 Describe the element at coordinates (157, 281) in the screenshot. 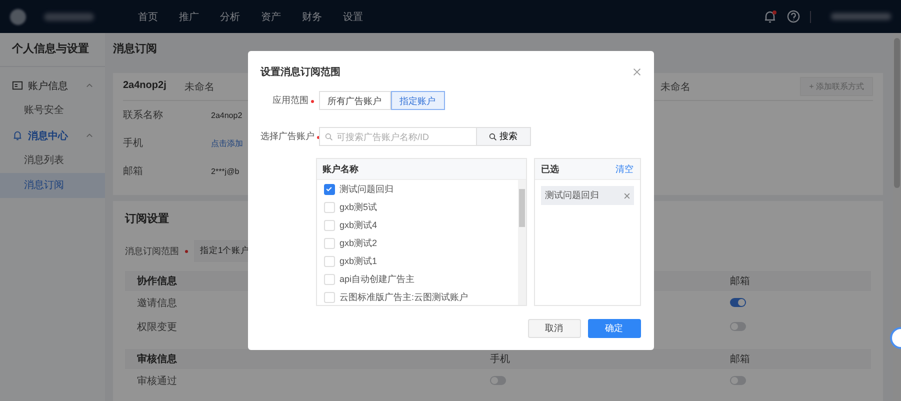

I see `group-title: 协作信息` at that location.